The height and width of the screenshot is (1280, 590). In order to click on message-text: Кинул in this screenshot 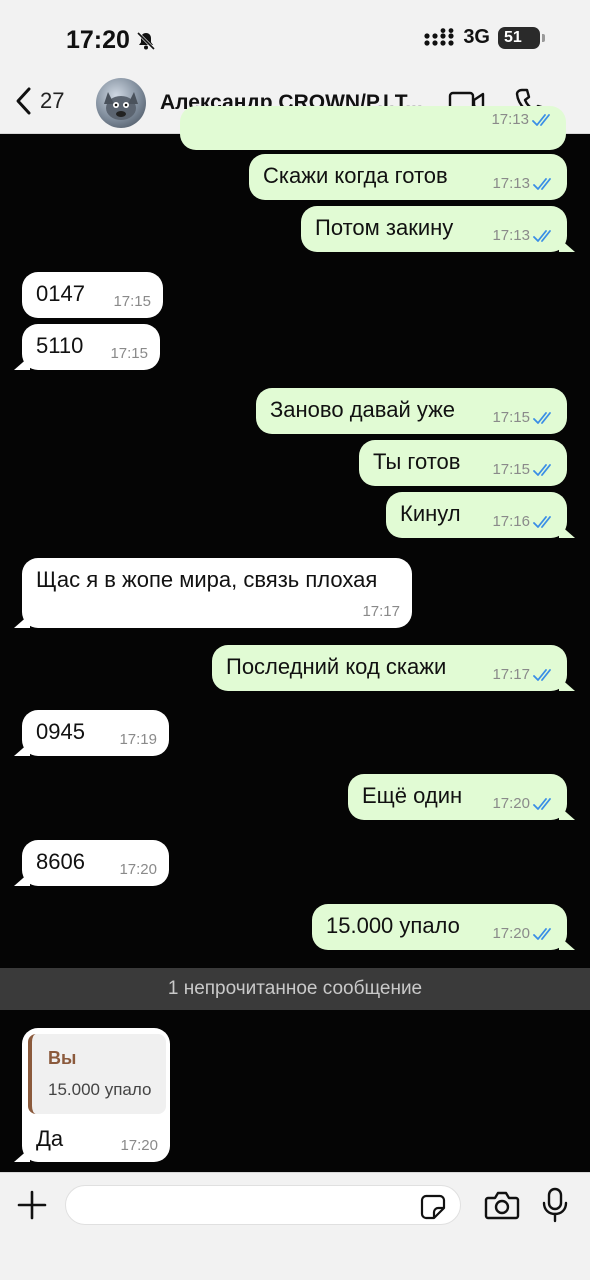, I will do `click(430, 513)`.